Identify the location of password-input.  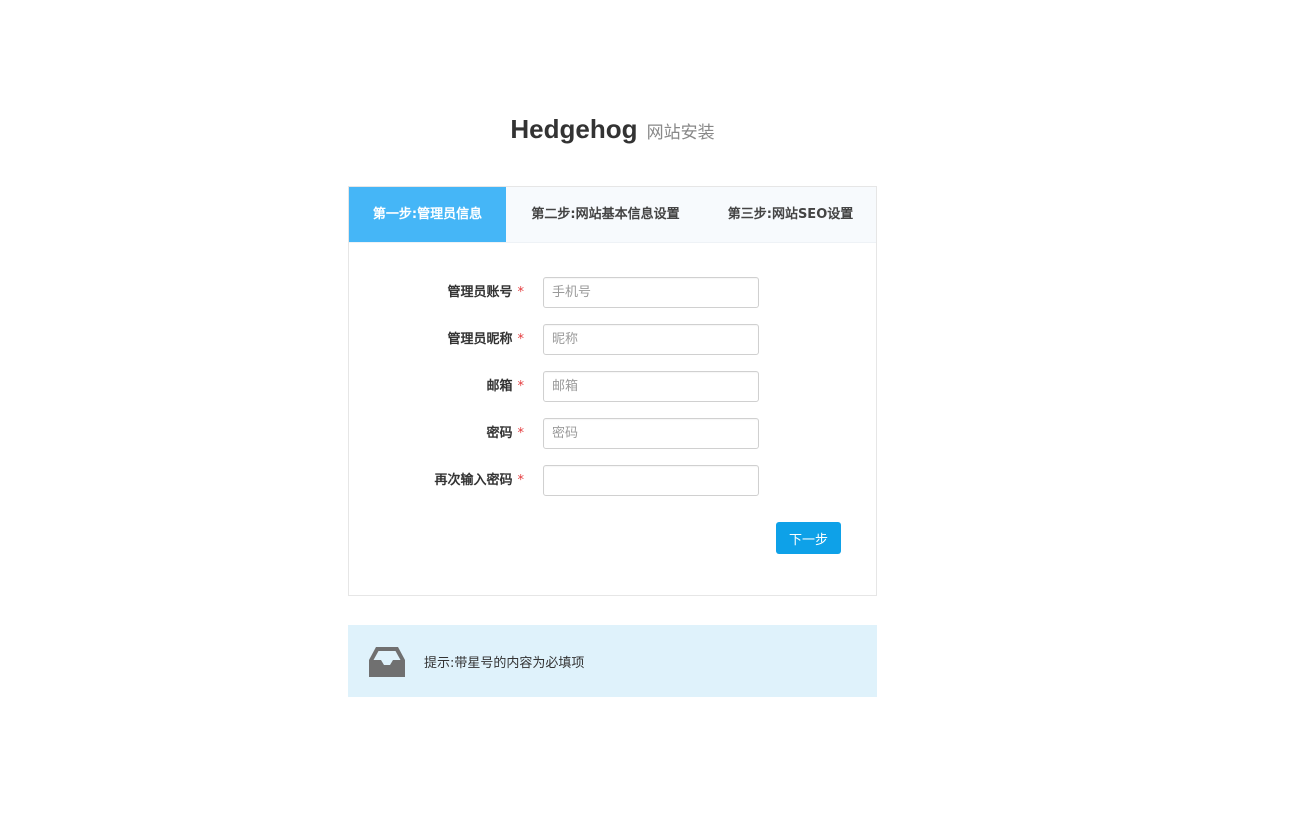
(651, 433).